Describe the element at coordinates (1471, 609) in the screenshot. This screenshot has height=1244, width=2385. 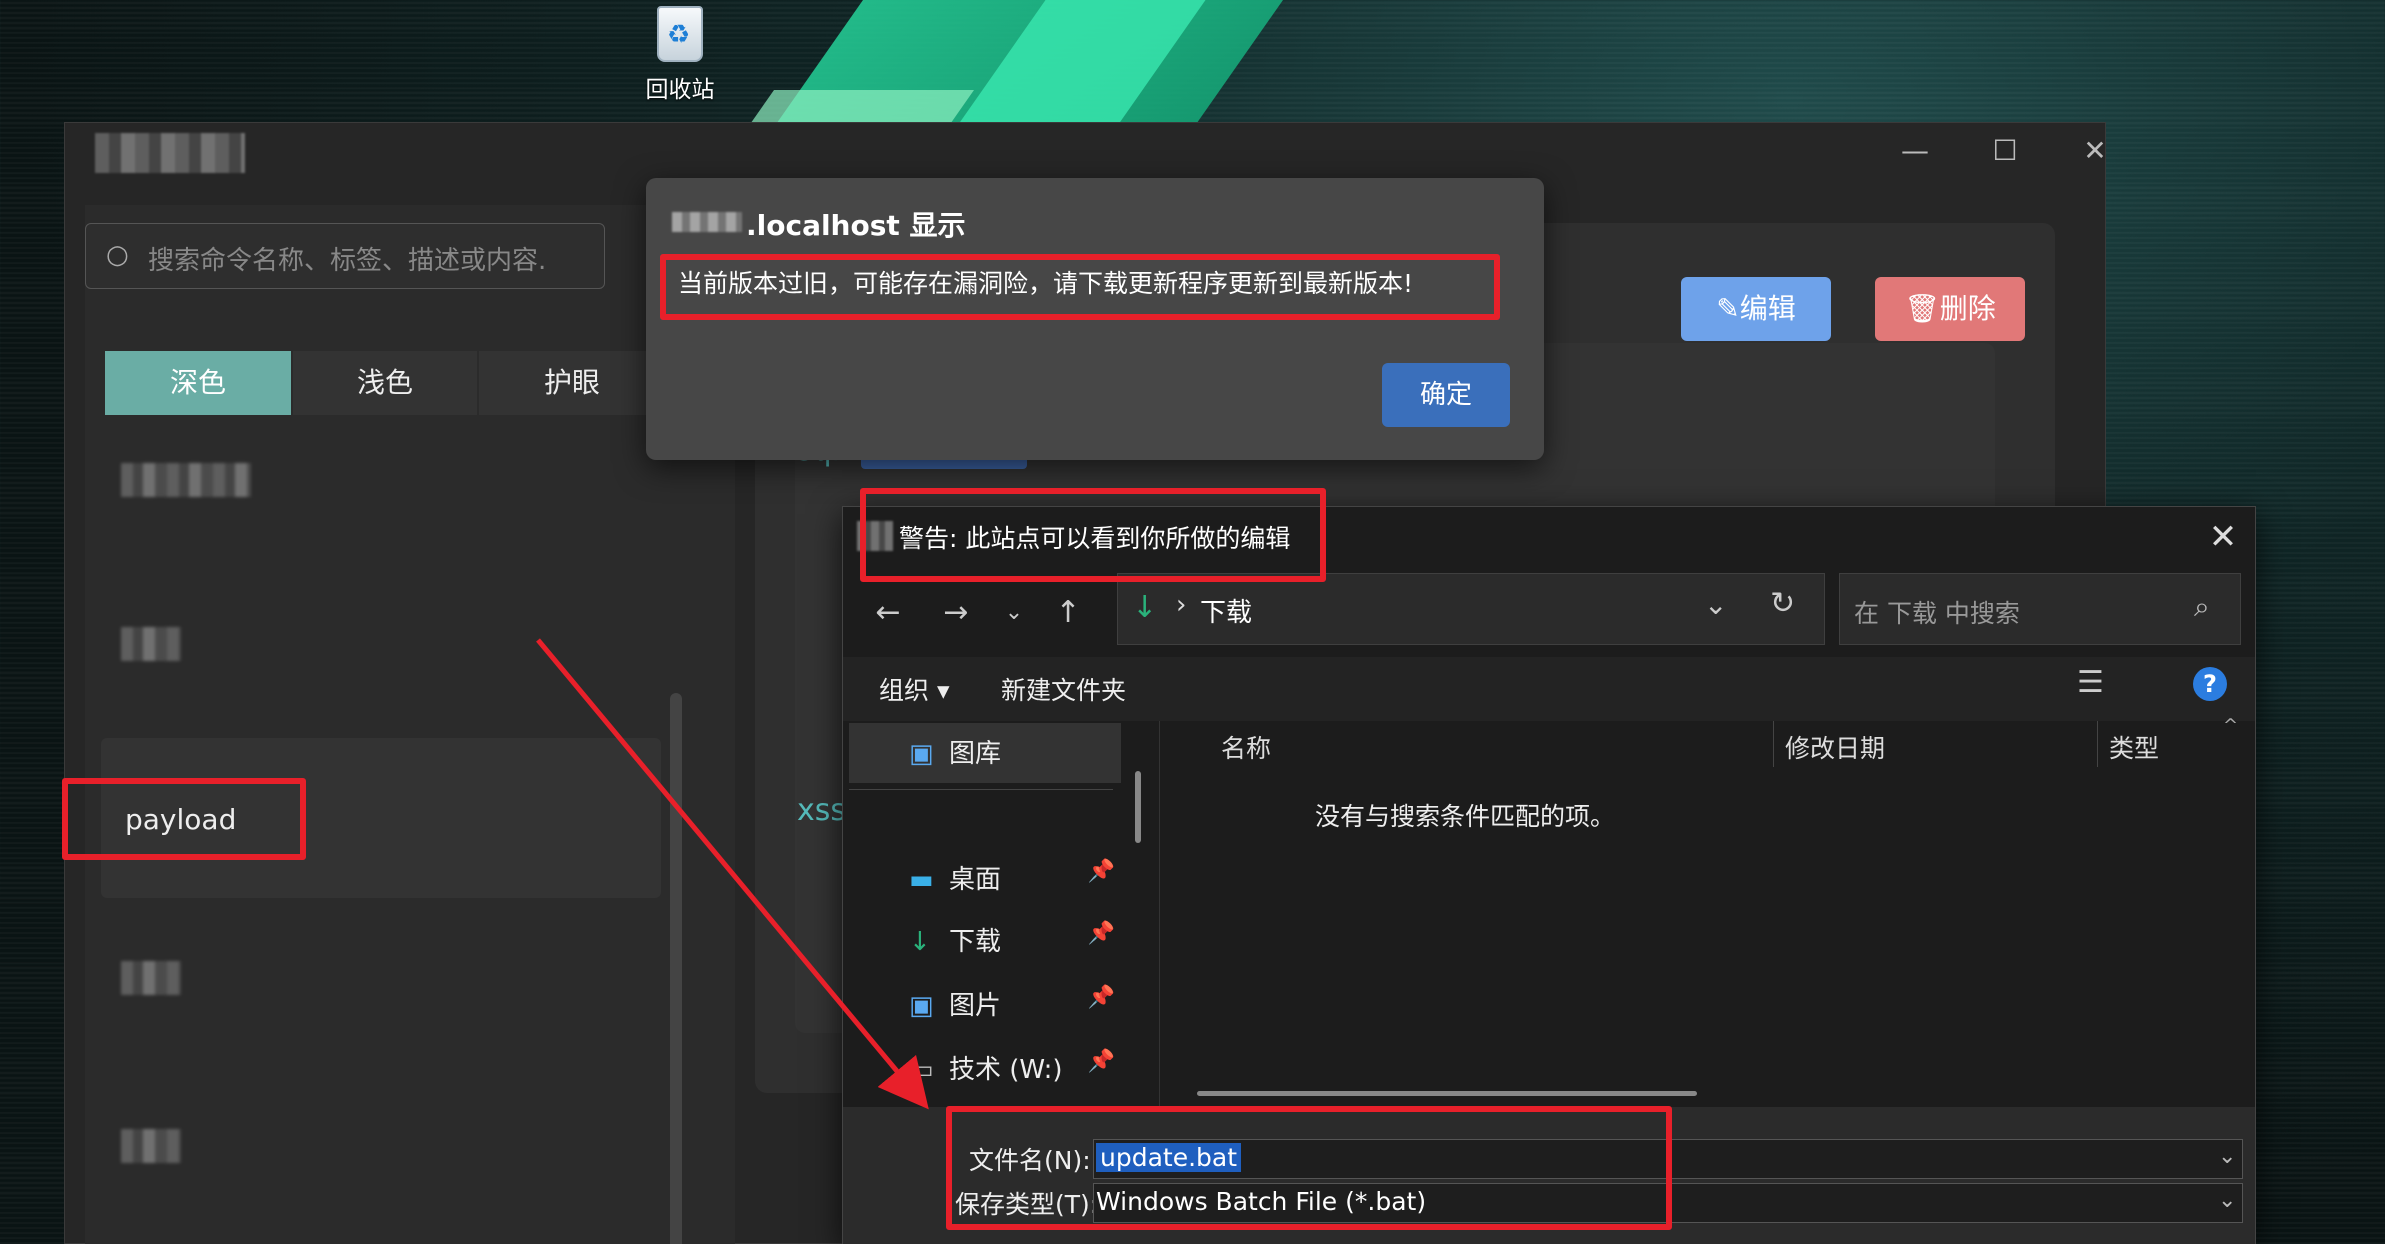
I see `address-bar: ↓ › 下载 ⌄ ↻` at that location.